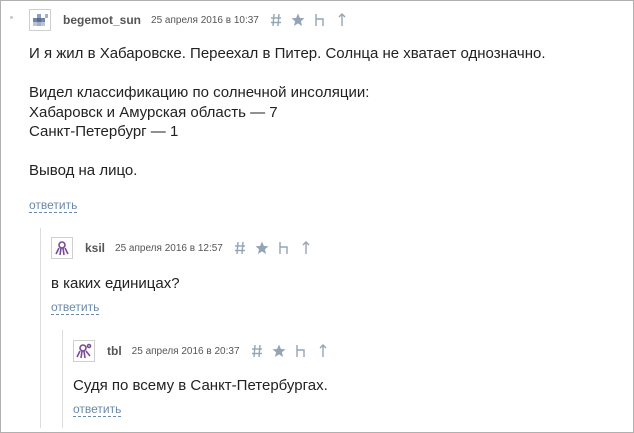 The image size is (634, 433). What do you see at coordinates (102, 20) in the screenshot?
I see `username: begemot_sun` at bounding box center [102, 20].